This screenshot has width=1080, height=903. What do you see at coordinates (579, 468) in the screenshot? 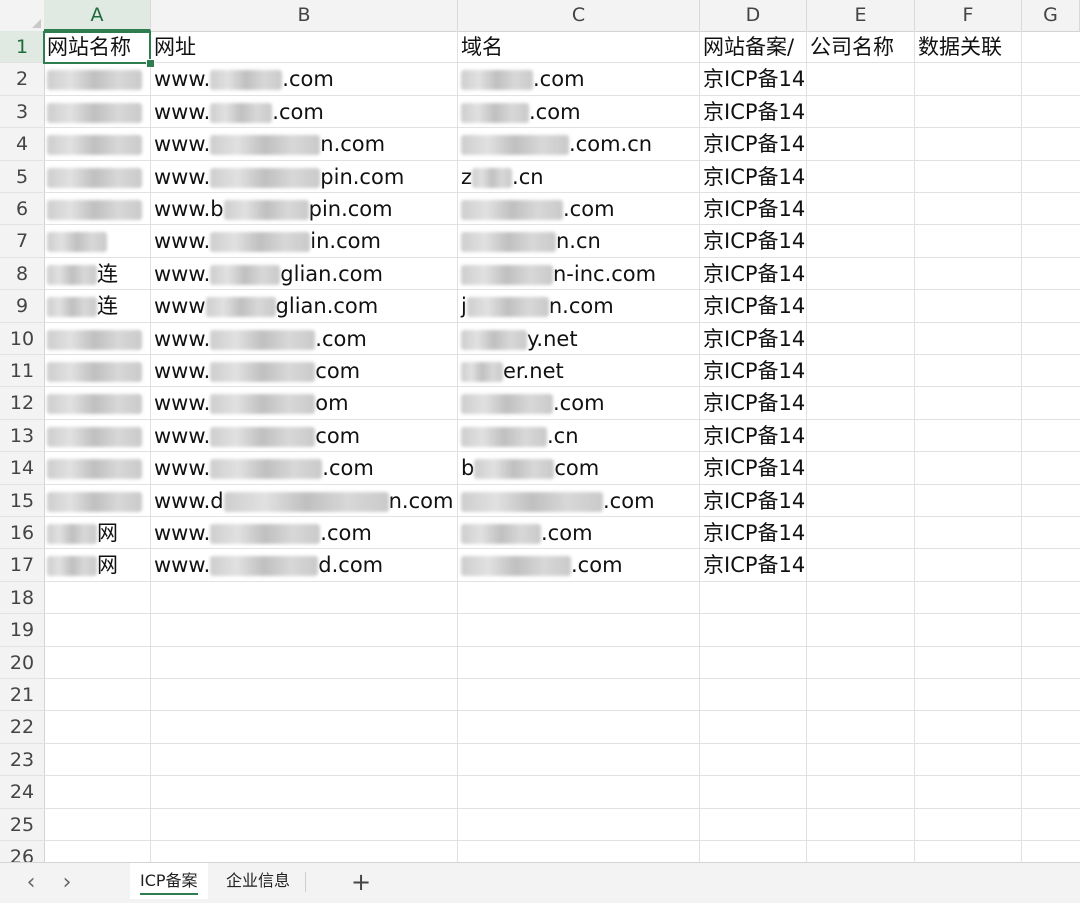
I see `cell-domain: b com` at bounding box center [579, 468].